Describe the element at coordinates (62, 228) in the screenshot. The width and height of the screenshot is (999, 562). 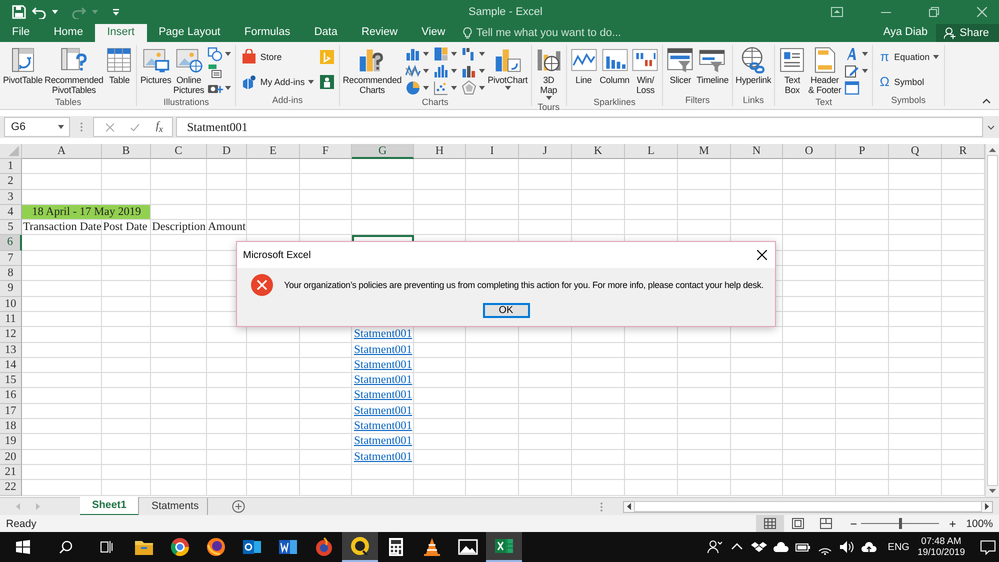
I see `table-cell: Transaction Date` at that location.